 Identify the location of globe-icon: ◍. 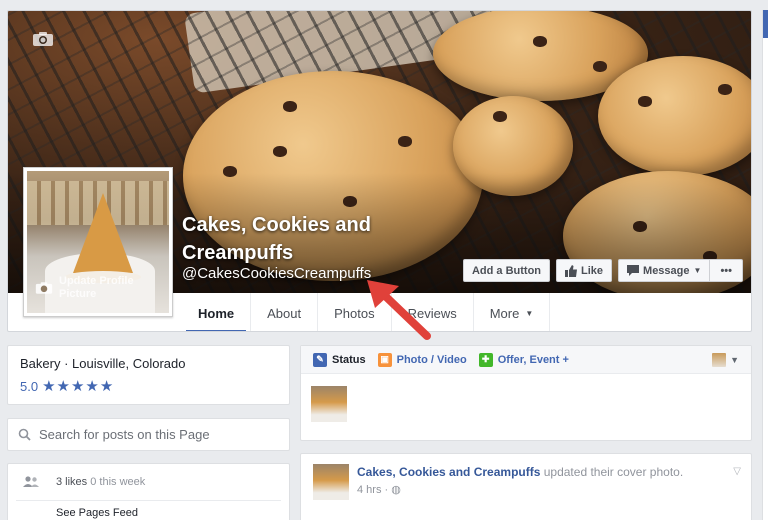
(396, 490).